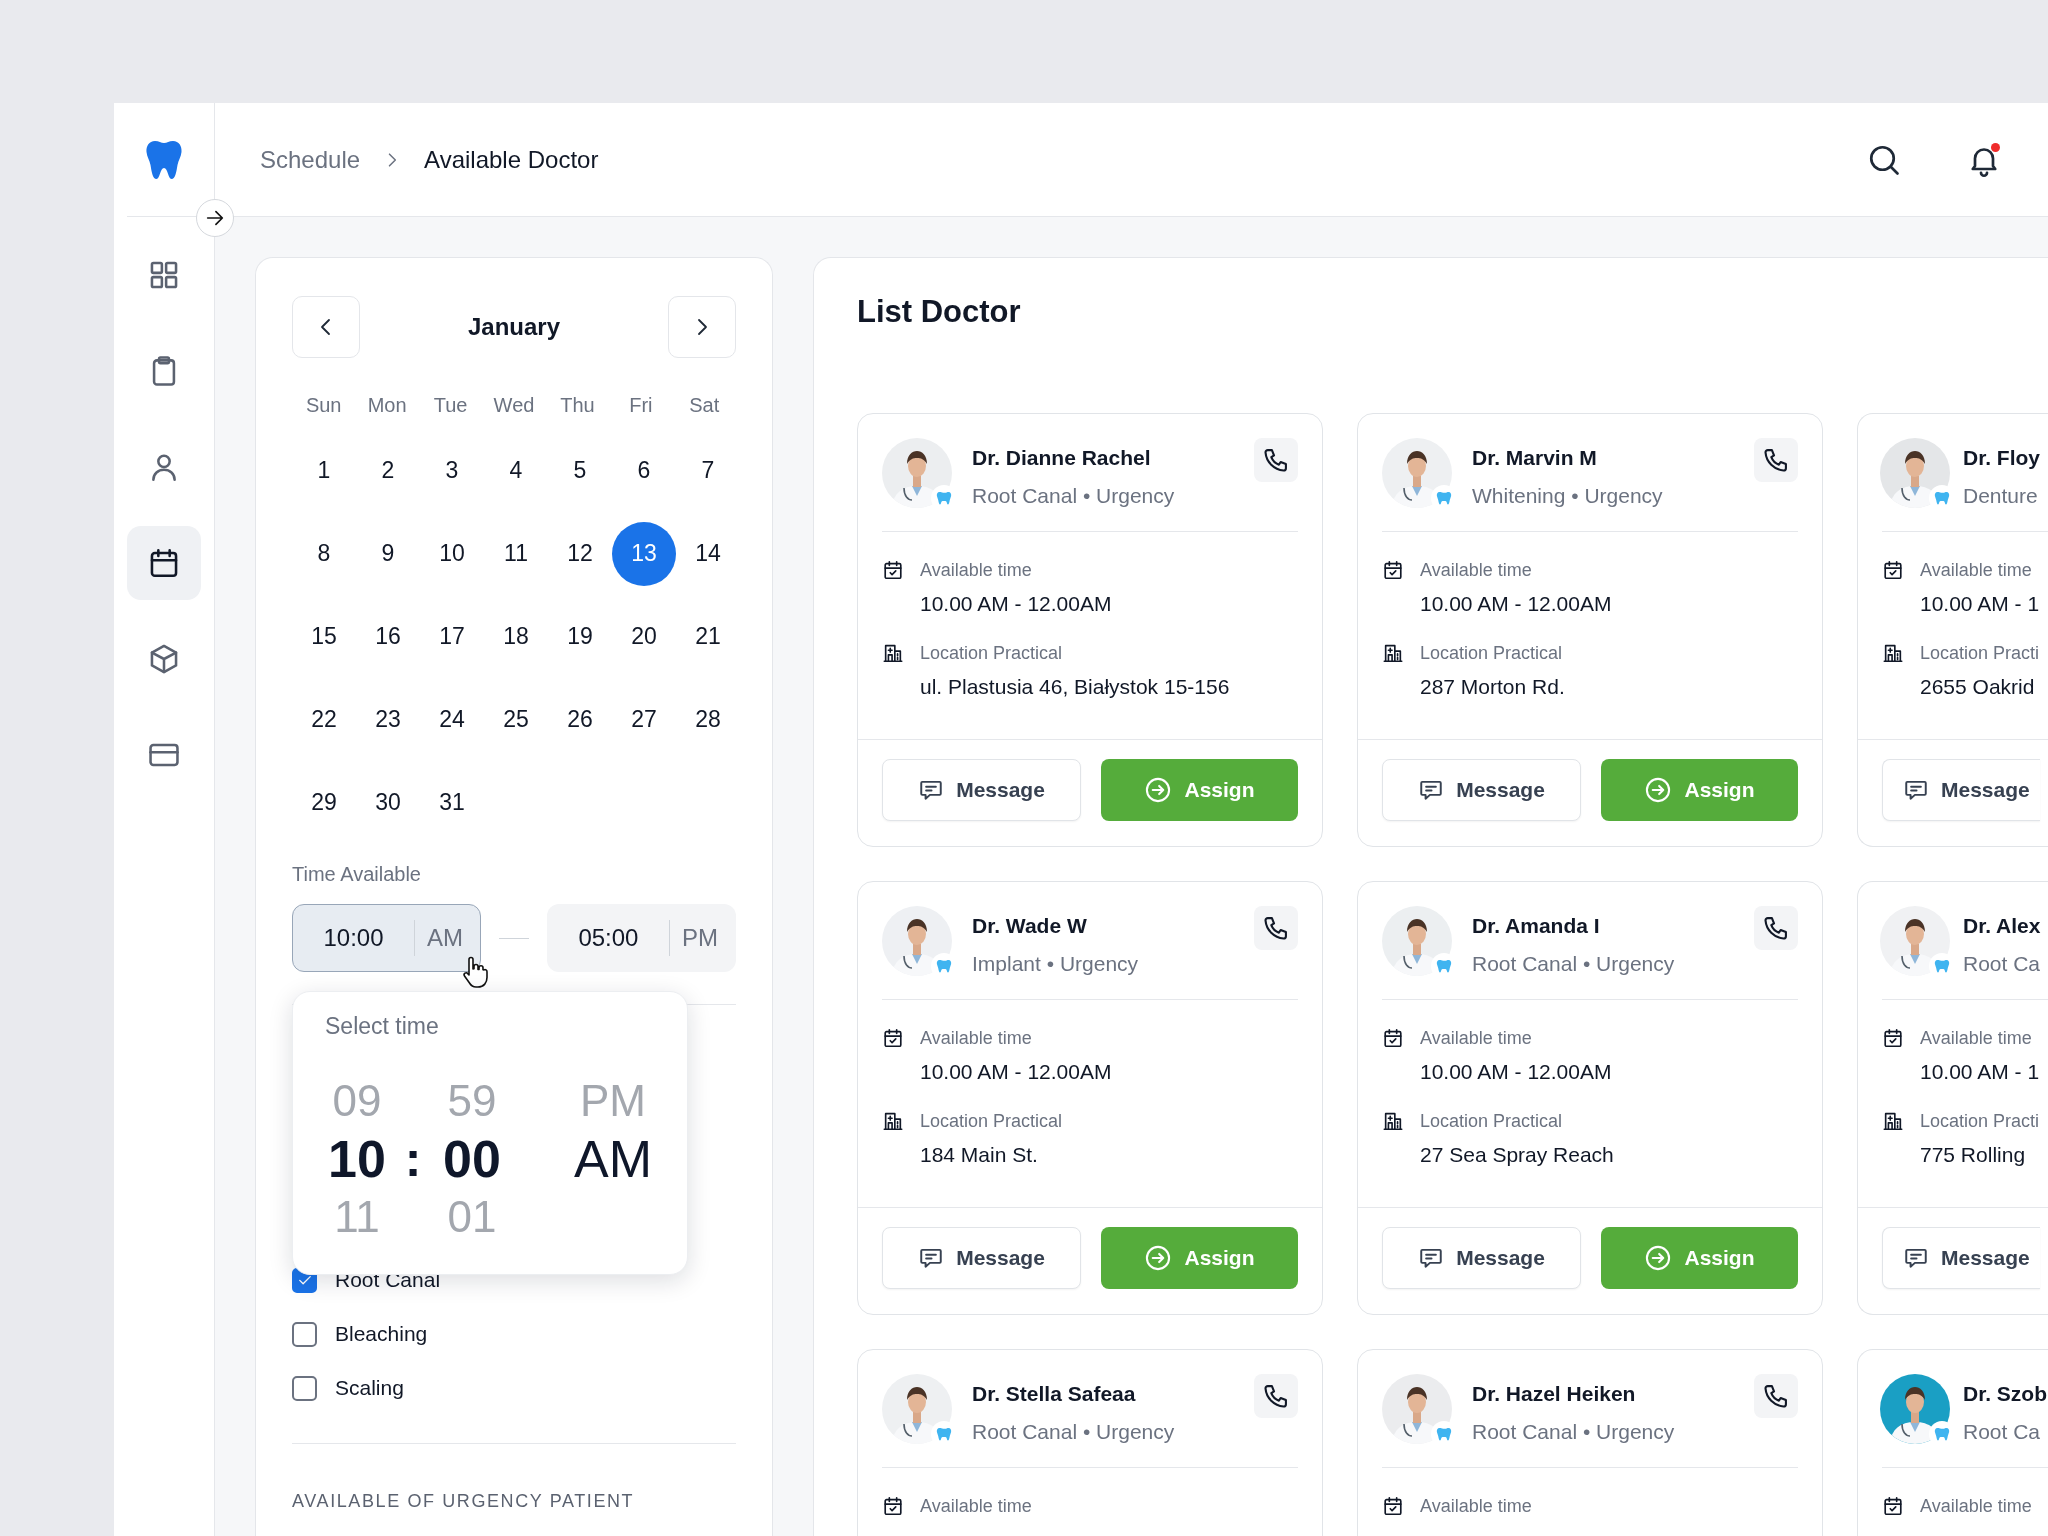 The height and width of the screenshot is (1536, 2048). What do you see at coordinates (324, 470) in the screenshot?
I see `calendar-day: 1` at bounding box center [324, 470].